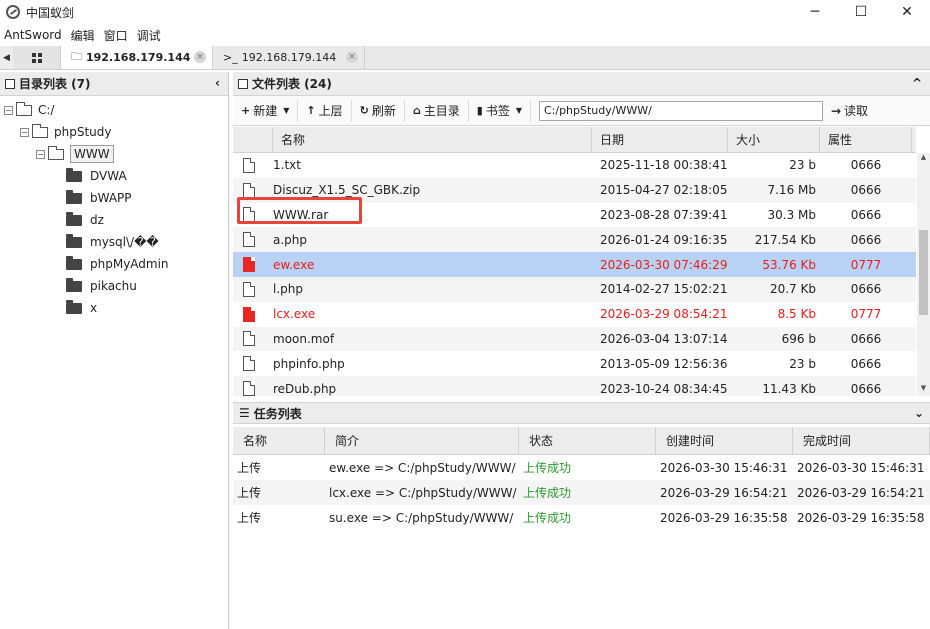 This screenshot has width=930, height=629. I want to click on col-task-status: 状态, so click(587, 440).